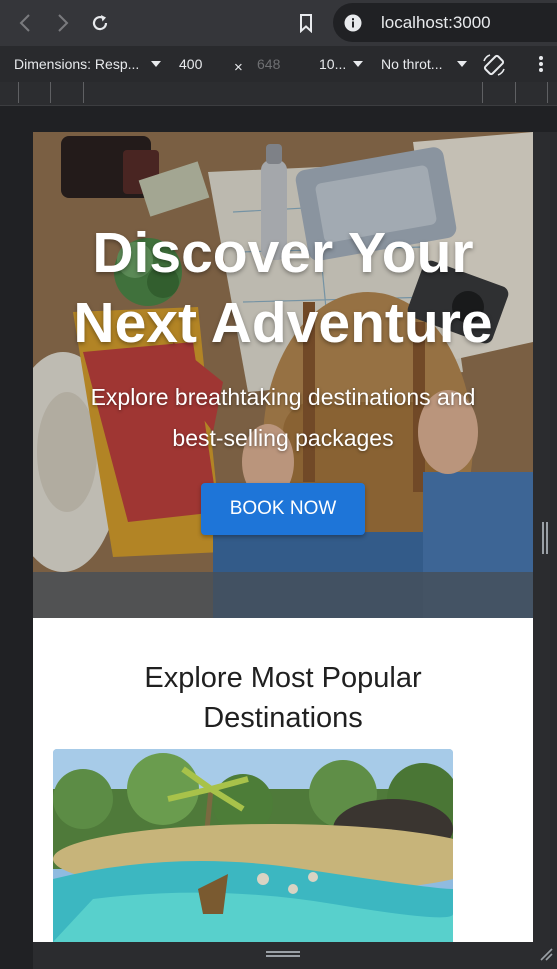 This screenshot has height=969, width=557. Describe the element at coordinates (283, 954) in the screenshot. I see `bottom-resize-handle` at that location.